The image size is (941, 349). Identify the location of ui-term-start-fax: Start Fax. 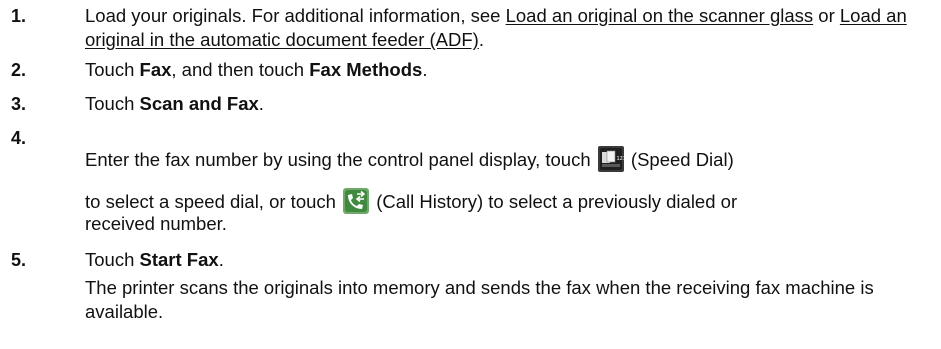
(179, 259).